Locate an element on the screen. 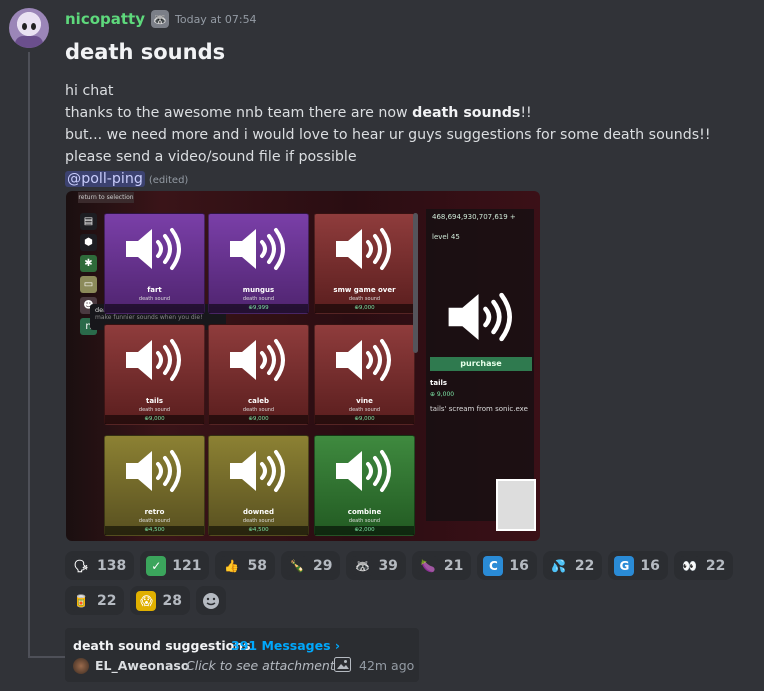 This screenshot has height=691, width=764. avatar-cape is located at coordinates (29, 42).